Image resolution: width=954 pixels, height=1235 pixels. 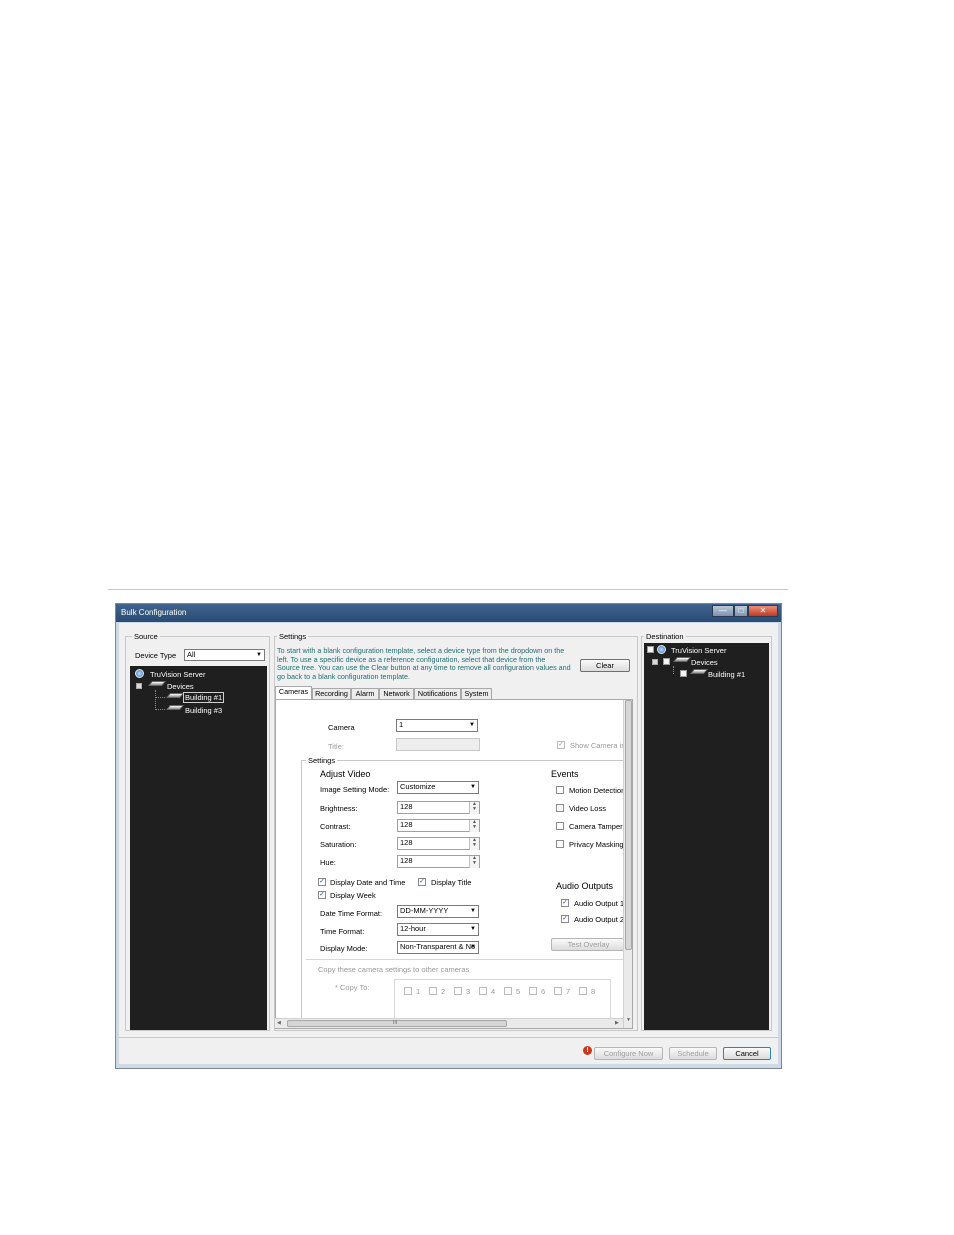 What do you see at coordinates (331, 693) in the screenshot?
I see `tab-recording: Recording` at bounding box center [331, 693].